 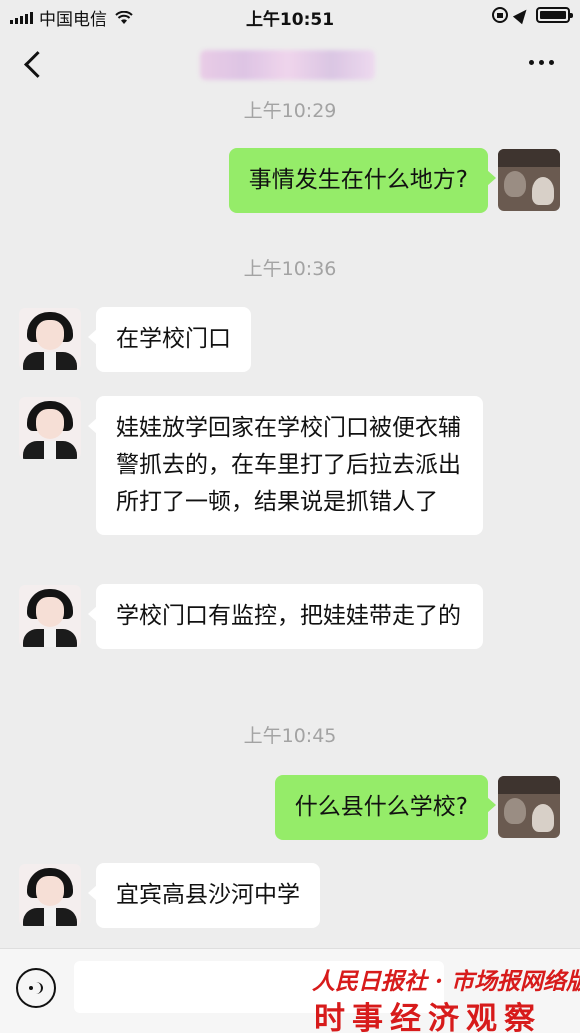 What do you see at coordinates (204, 895) in the screenshot?
I see `message-bubble-contact: 宜宾高县沙河中学` at bounding box center [204, 895].